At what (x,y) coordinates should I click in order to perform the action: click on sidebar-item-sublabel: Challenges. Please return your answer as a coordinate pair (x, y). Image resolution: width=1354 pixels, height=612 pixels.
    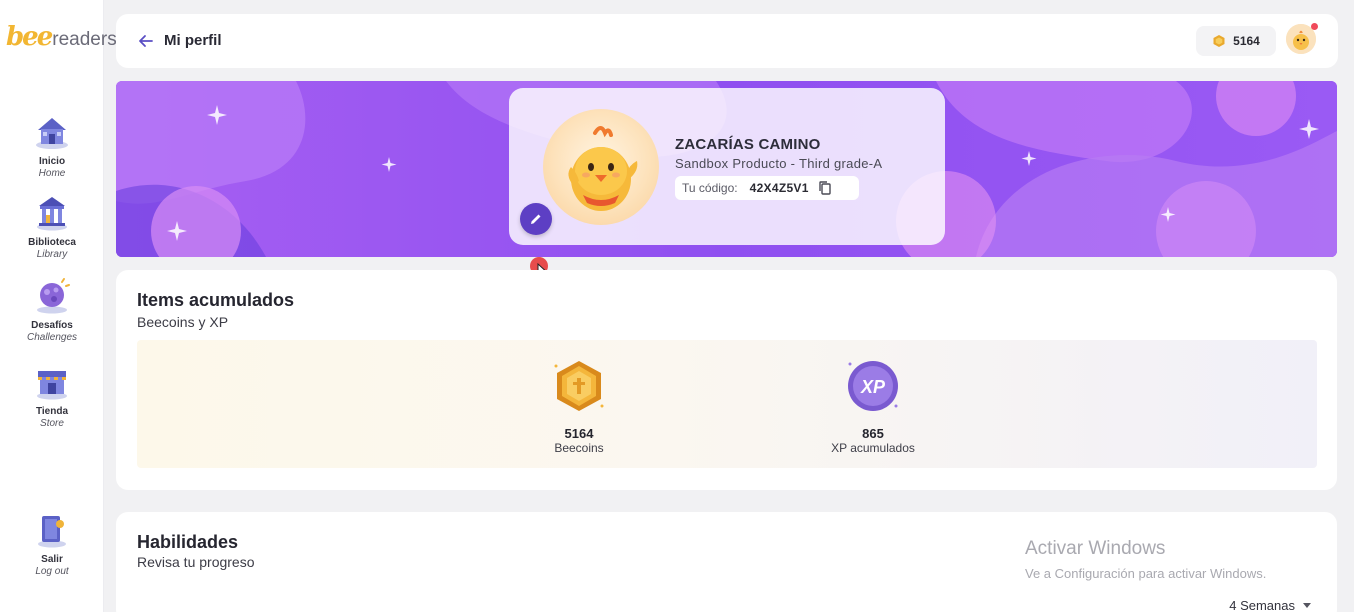
    Looking at the image, I should click on (52, 337).